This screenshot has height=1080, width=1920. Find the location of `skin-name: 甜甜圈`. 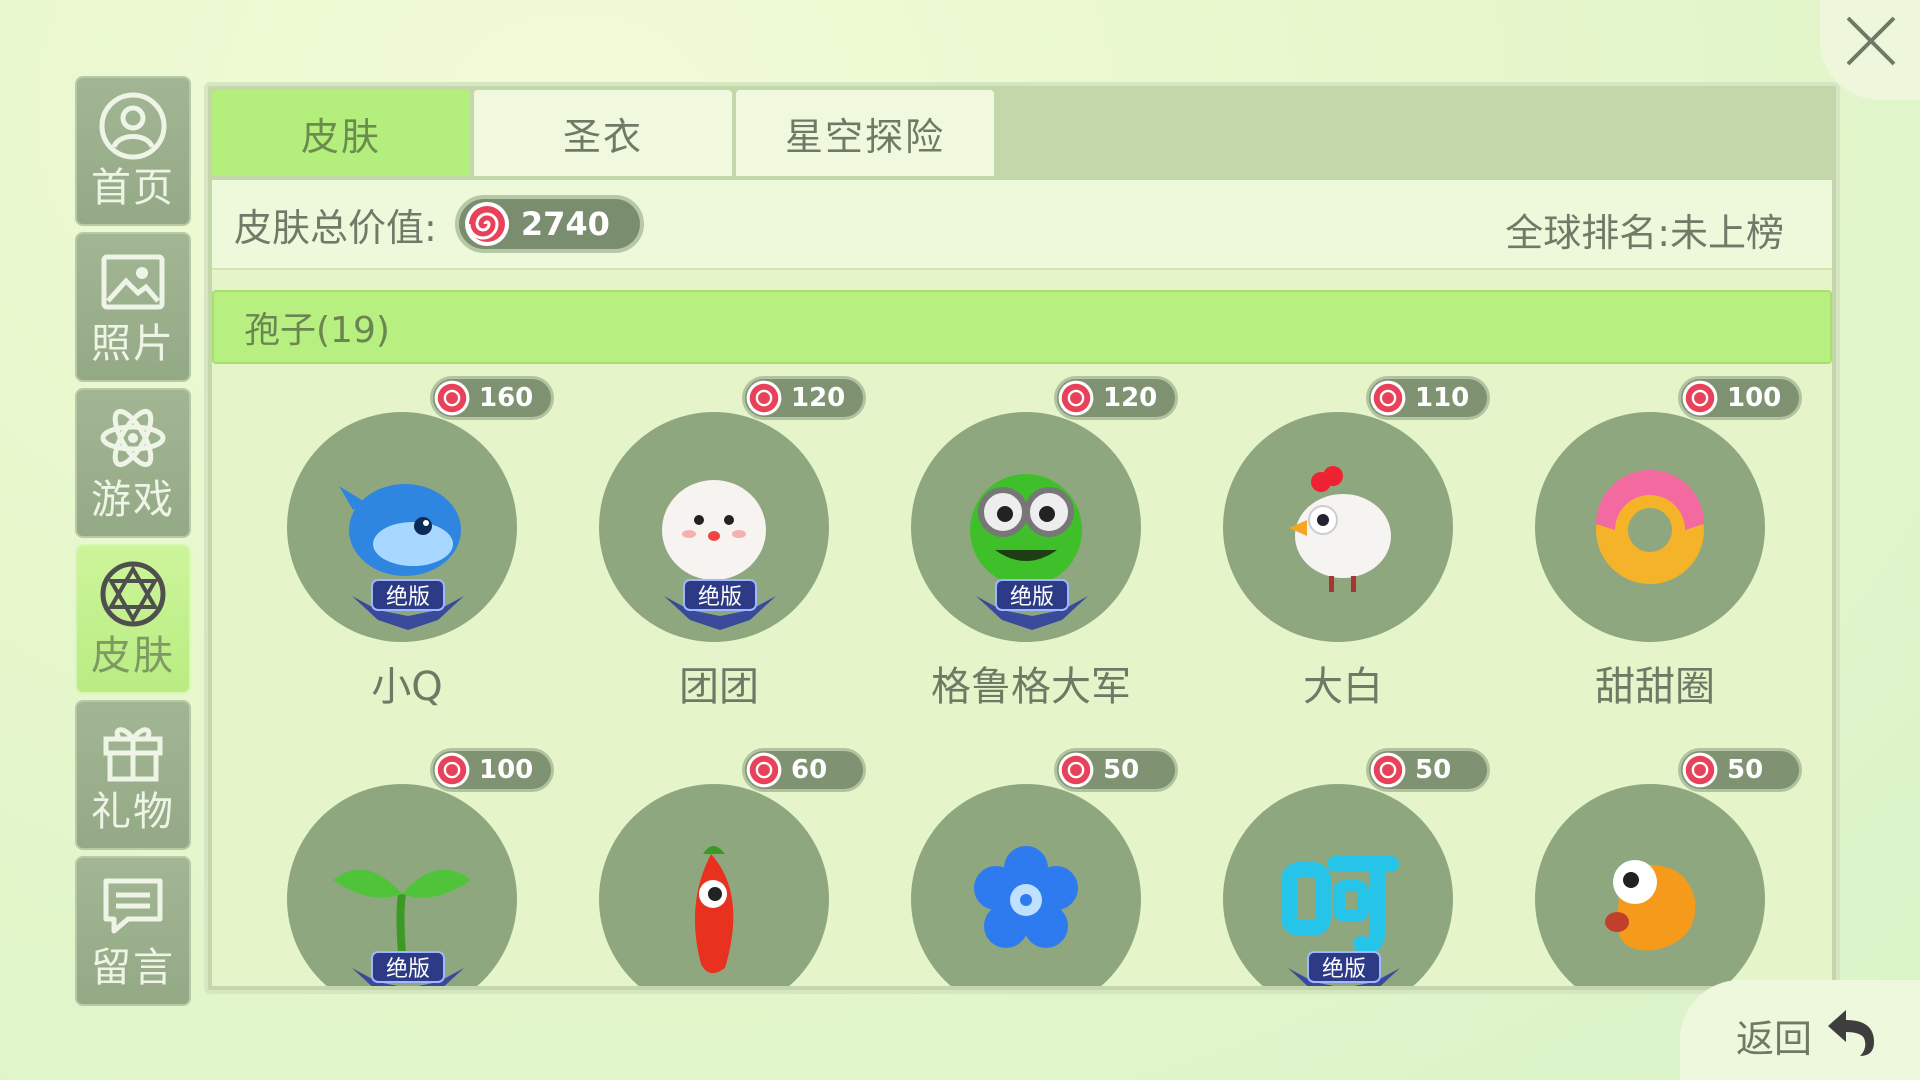

skin-name: 甜甜圈 is located at coordinates (1655, 687).